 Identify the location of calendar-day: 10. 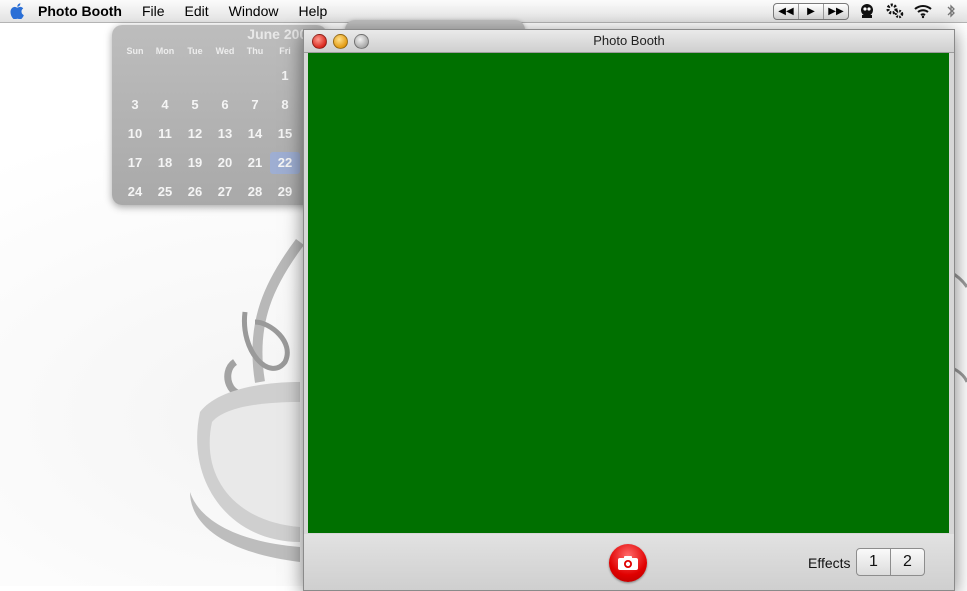
(135, 133).